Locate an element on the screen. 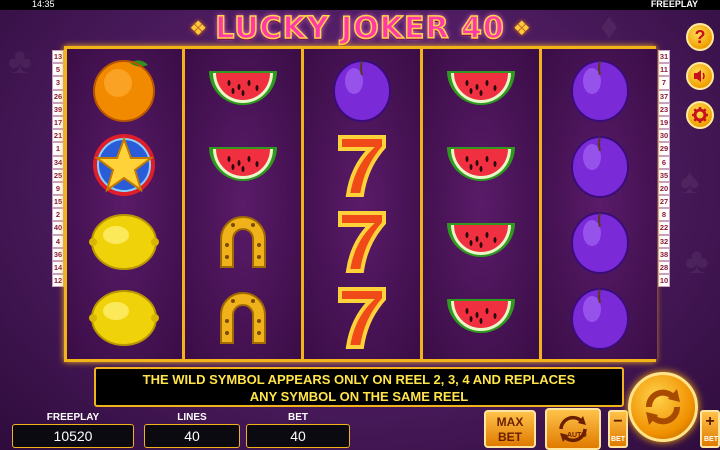 The height and width of the screenshot is (450, 720). line-number-right-30: 30 is located at coordinates (664, 136).